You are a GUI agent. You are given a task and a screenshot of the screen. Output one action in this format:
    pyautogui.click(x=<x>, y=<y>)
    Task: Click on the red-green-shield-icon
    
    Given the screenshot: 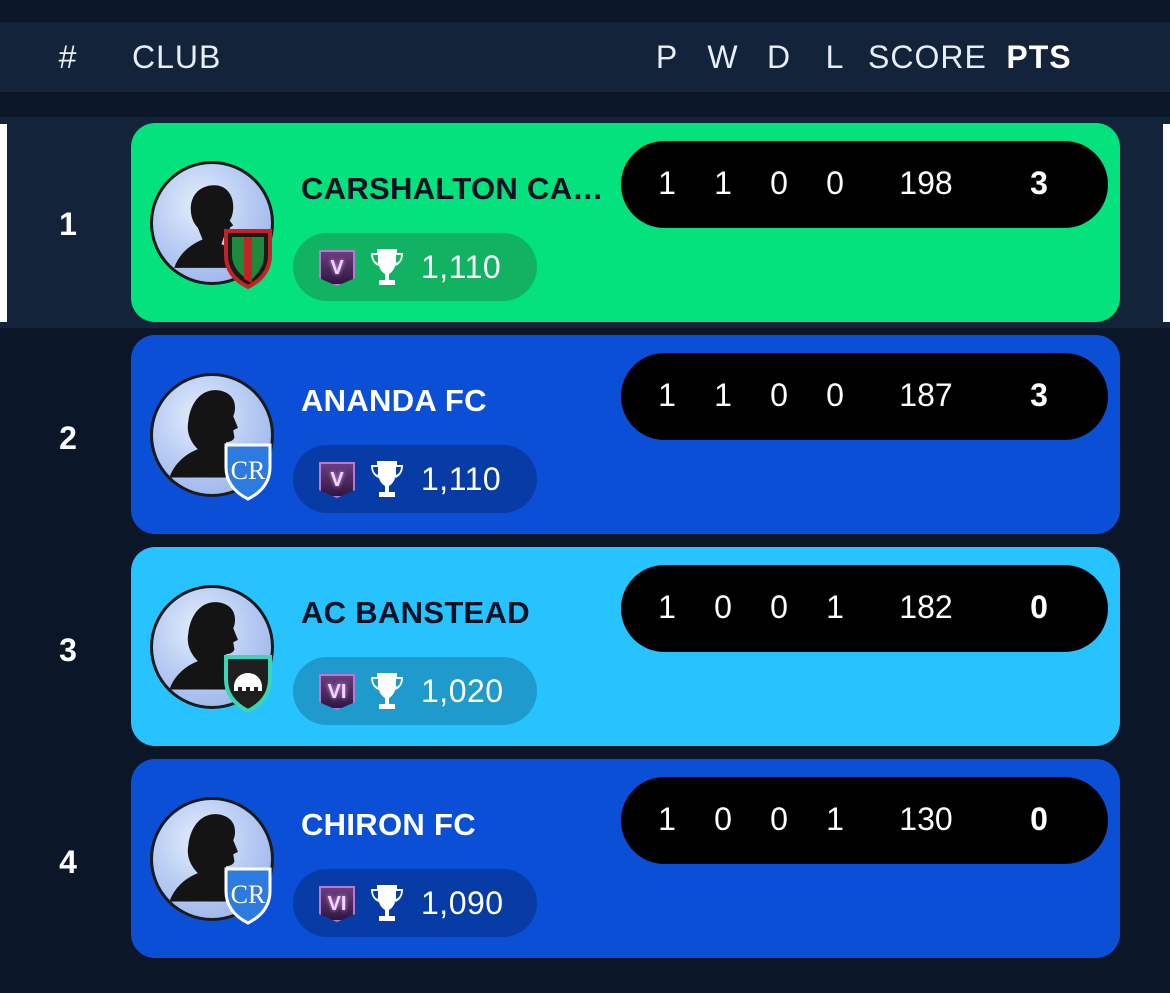 What is the action you would take?
    pyautogui.click(x=248, y=259)
    